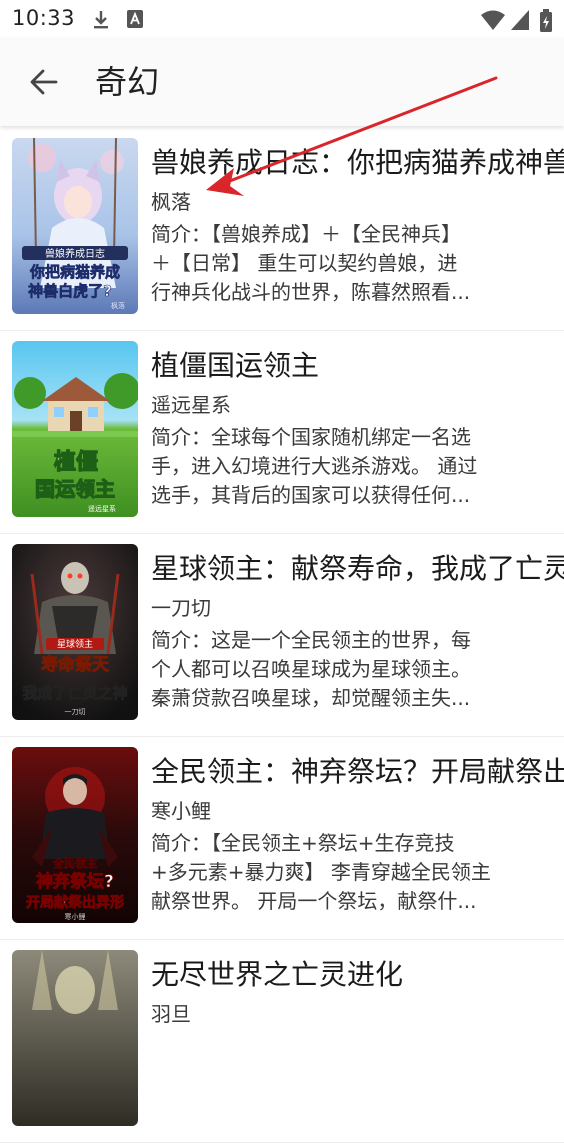  What do you see at coordinates (75, 429) in the screenshot?
I see `book-cover: 植僵 国运领主 遥远星系` at bounding box center [75, 429].